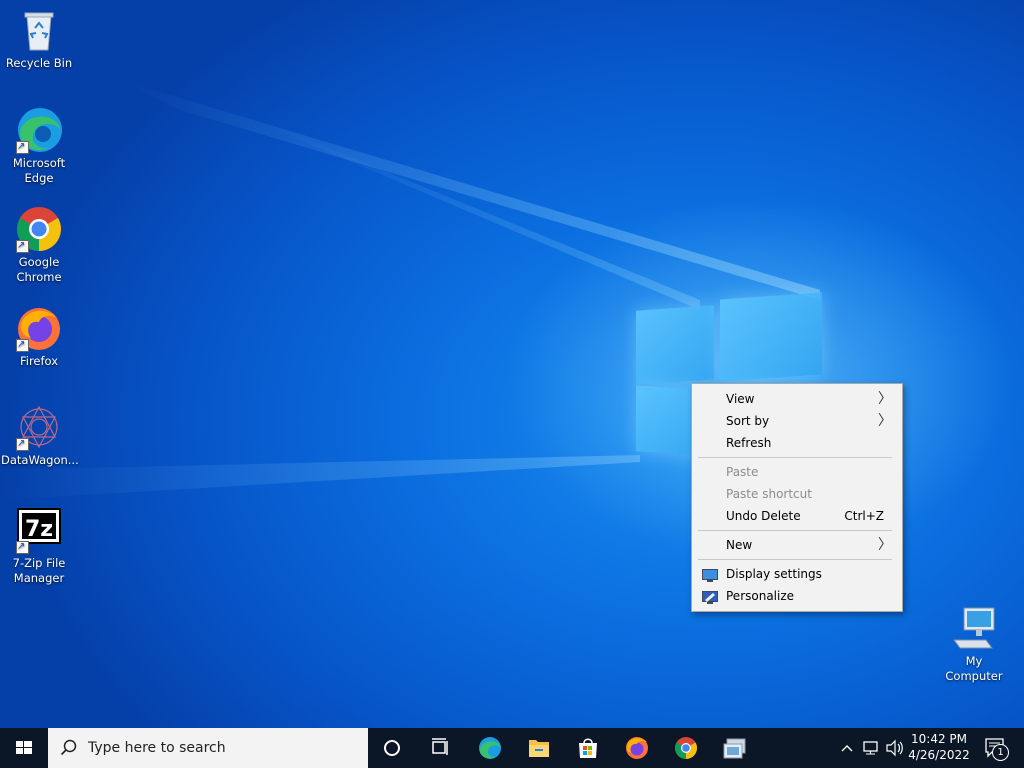 This screenshot has height=771, width=1024. I want to click on store-icon, so click(588, 748).